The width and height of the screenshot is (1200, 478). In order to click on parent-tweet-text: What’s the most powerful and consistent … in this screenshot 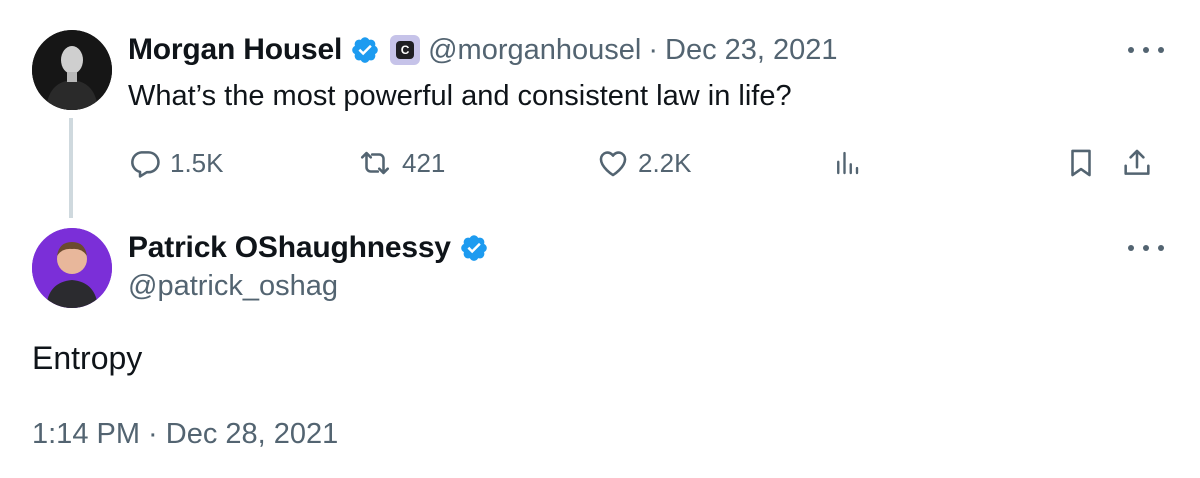, I will do `click(460, 96)`.